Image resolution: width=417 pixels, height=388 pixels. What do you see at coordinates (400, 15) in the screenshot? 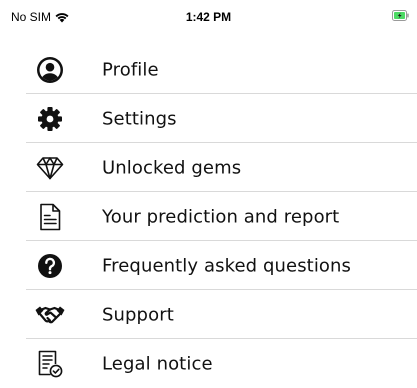
I see `battery-icon` at bounding box center [400, 15].